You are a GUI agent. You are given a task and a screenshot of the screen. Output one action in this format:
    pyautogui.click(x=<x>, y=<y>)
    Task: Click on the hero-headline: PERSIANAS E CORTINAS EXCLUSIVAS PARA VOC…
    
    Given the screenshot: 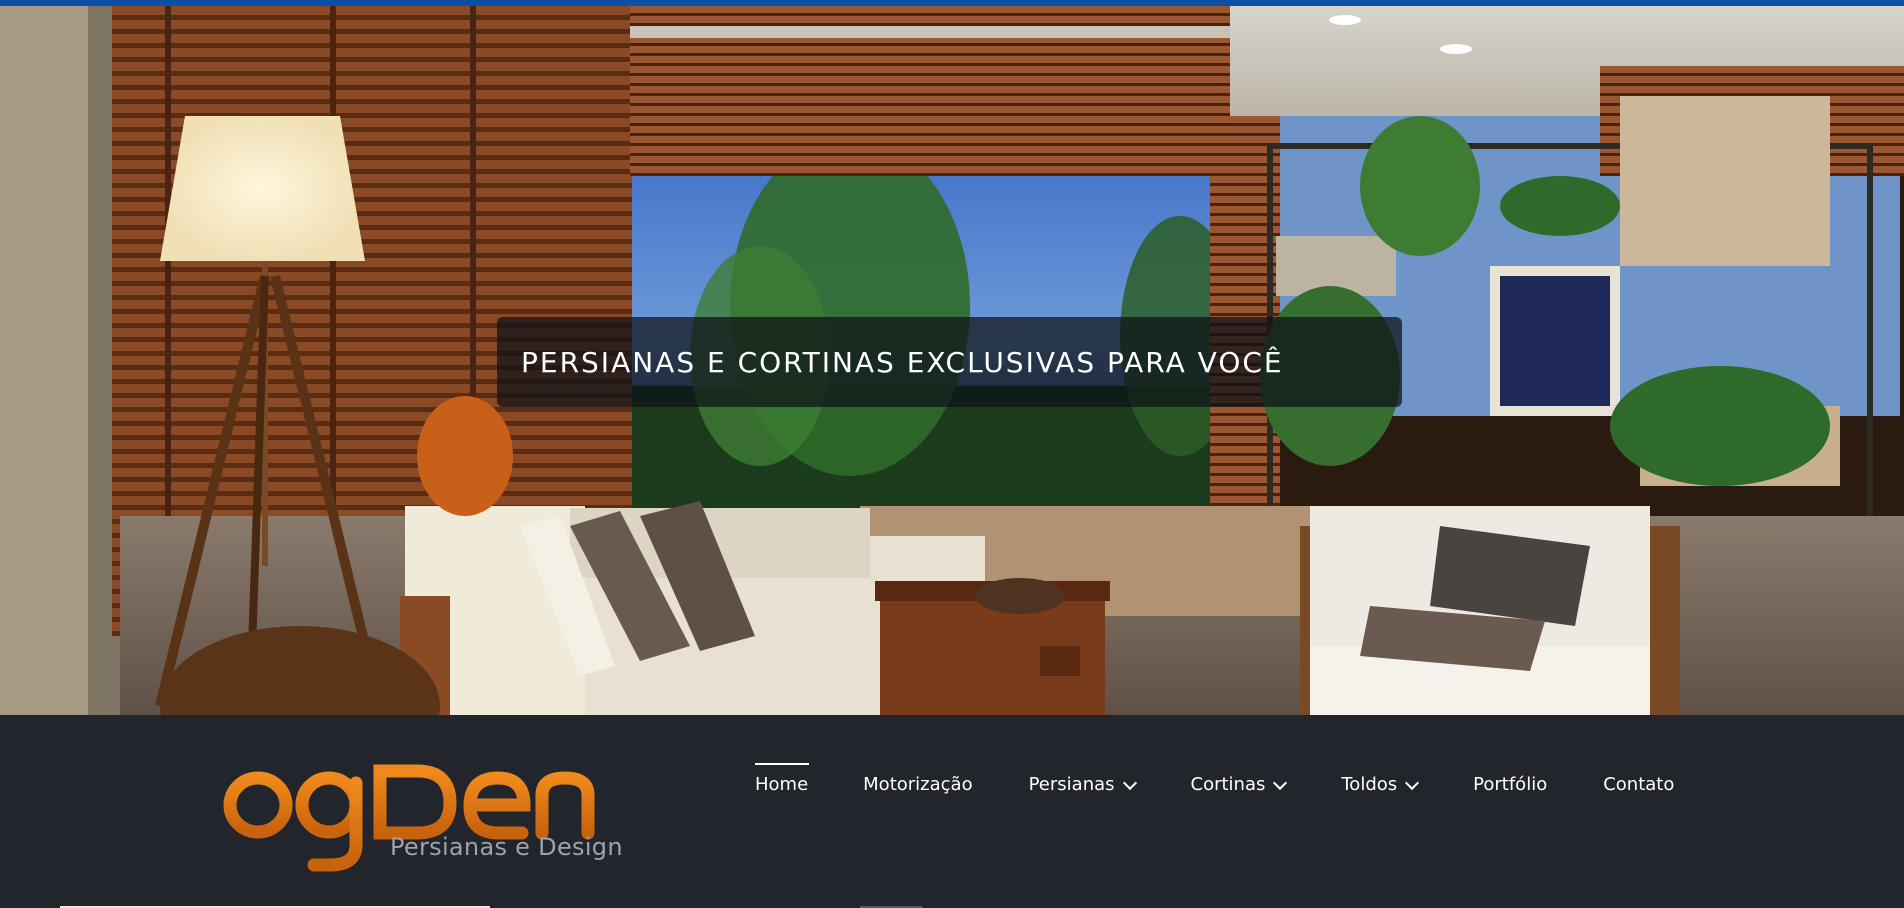 What is the action you would take?
    pyautogui.click(x=902, y=362)
    